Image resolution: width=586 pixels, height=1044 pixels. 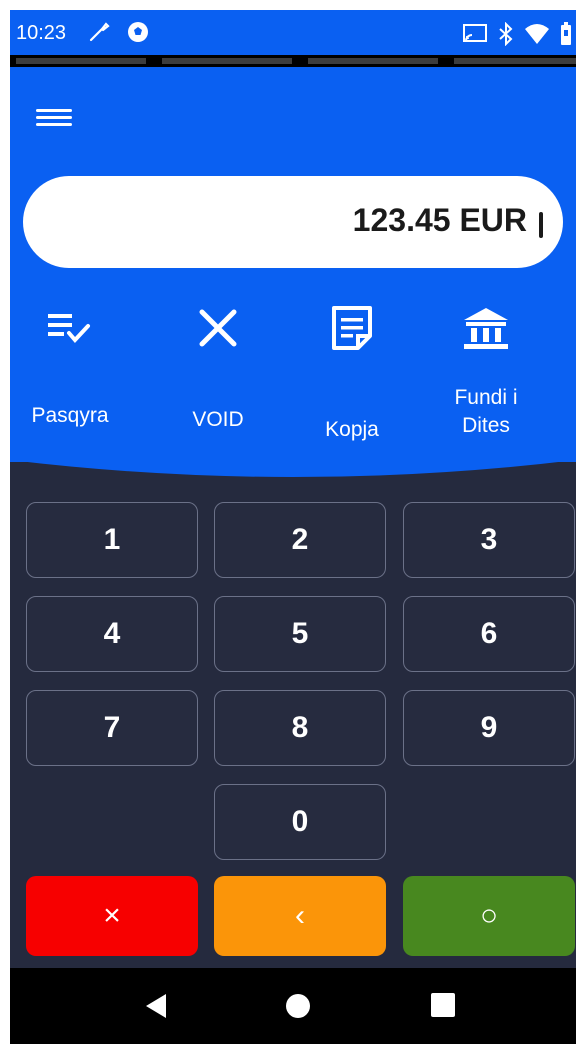 I want to click on fundi-i-dites-button: Fundi i Dites, so click(x=486, y=385).